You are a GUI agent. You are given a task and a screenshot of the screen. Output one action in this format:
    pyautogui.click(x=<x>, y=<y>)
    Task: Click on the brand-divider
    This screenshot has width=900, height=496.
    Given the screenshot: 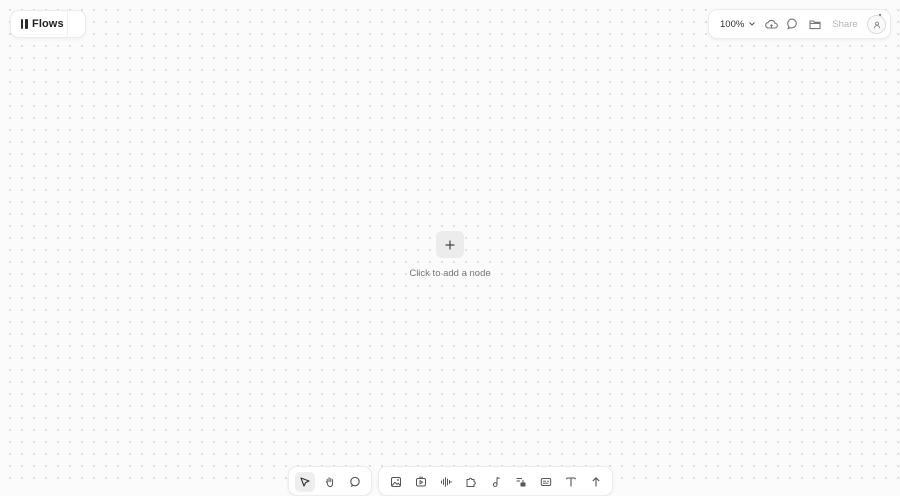 What is the action you would take?
    pyautogui.click(x=67, y=24)
    